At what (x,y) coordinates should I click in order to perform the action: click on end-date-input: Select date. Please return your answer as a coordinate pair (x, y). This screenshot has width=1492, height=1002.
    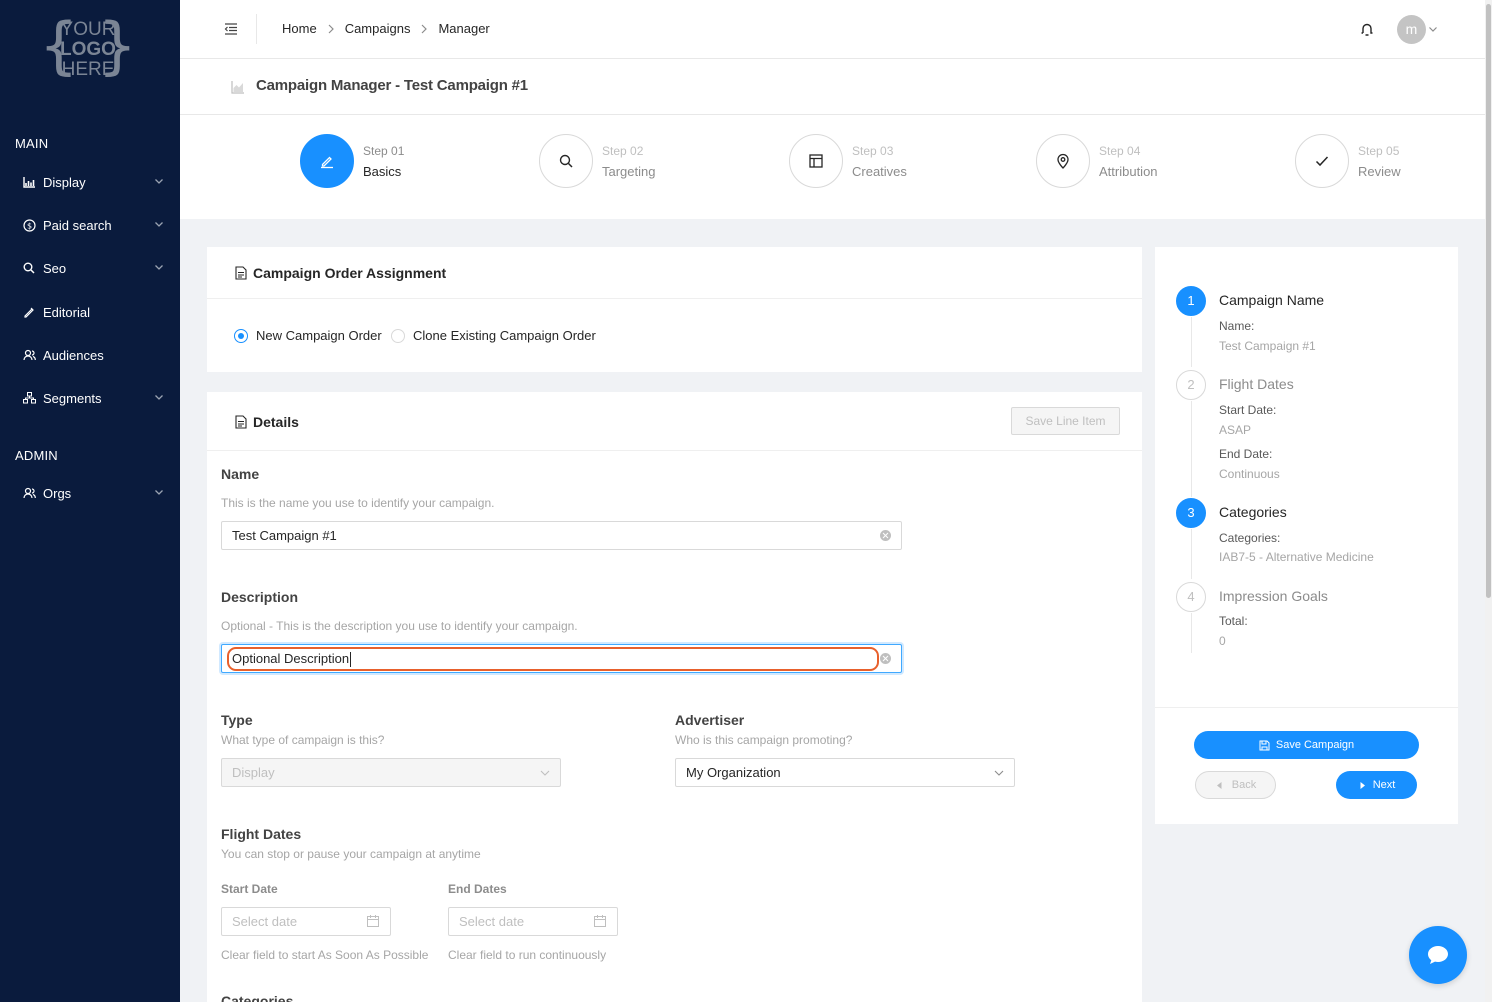
    Looking at the image, I should click on (533, 921).